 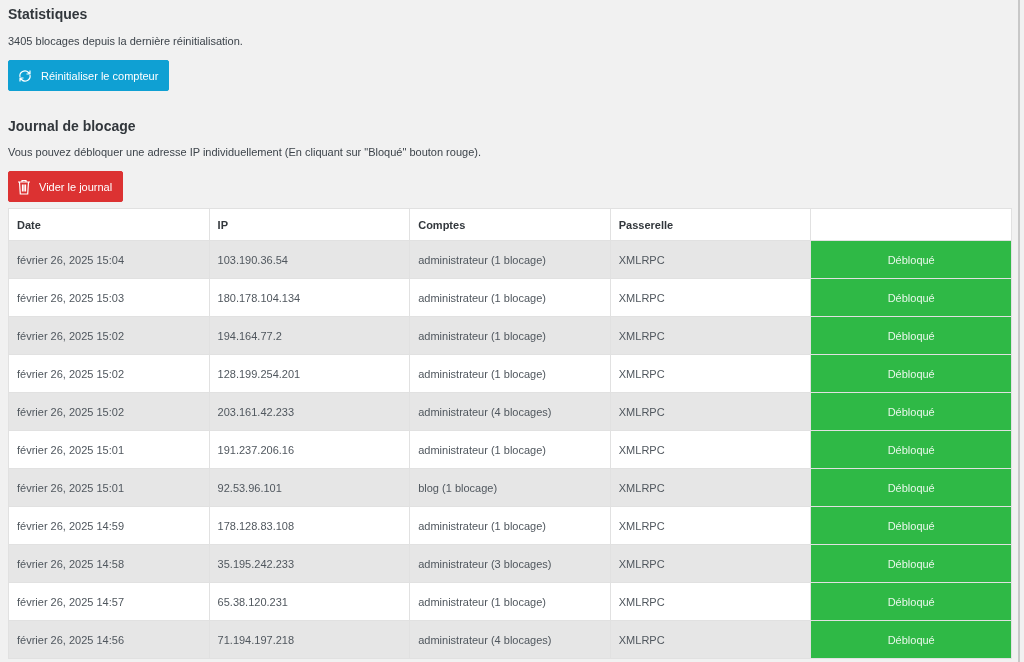 What do you see at coordinates (510, 563) in the screenshot?
I see `table-cell: administrateur (3 blocages)` at bounding box center [510, 563].